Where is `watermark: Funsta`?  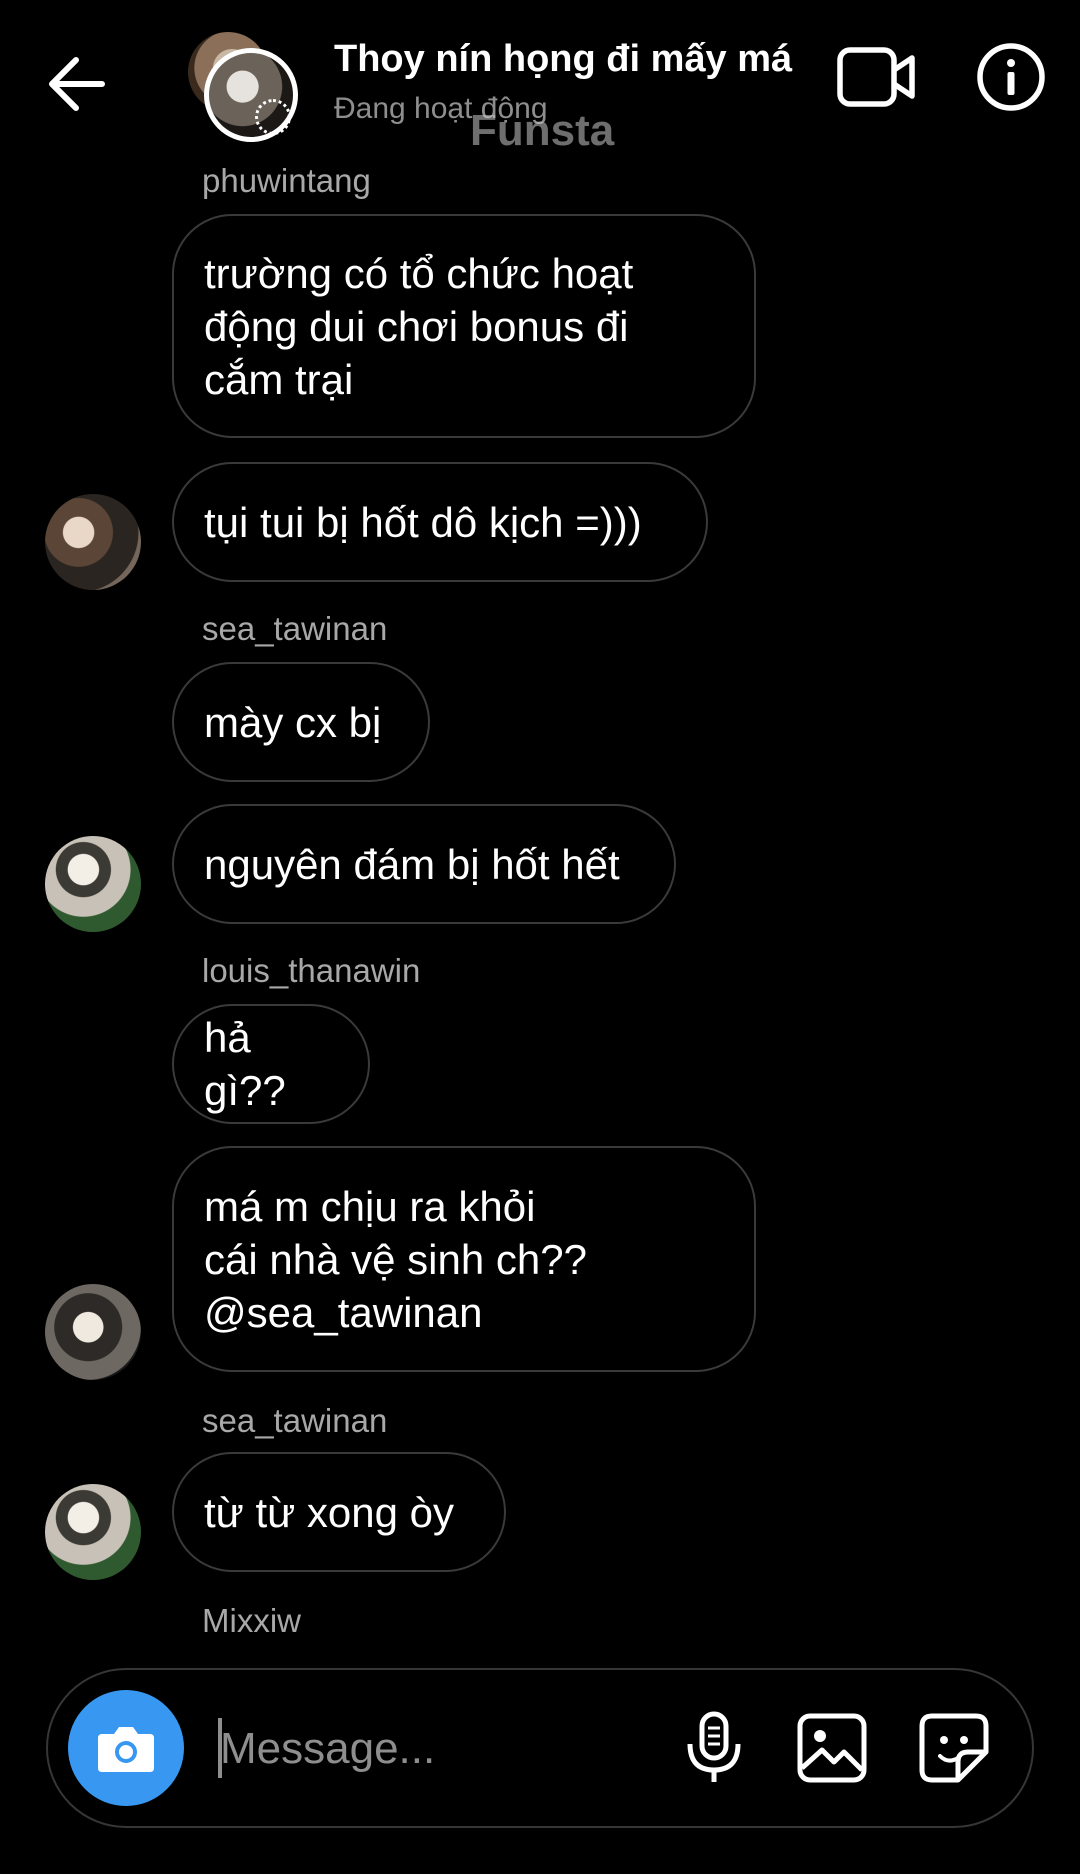 watermark: Funsta is located at coordinates (542, 130).